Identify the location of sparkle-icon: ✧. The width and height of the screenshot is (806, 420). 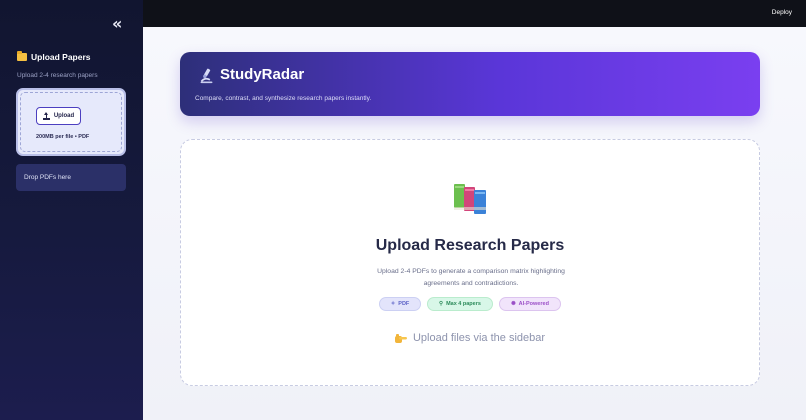
(393, 304).